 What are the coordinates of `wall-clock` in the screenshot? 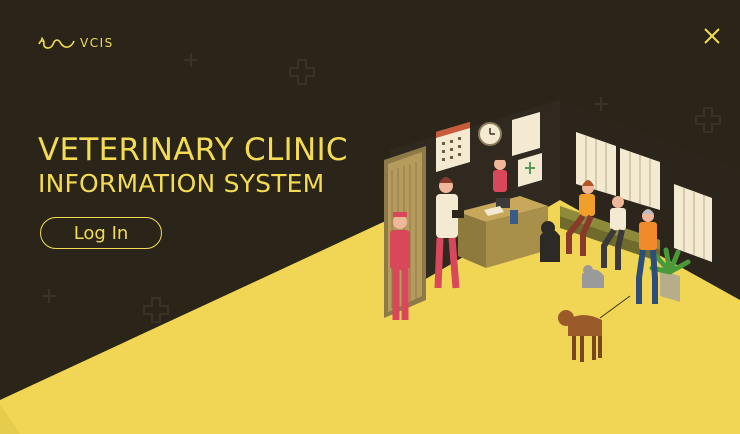 It's located at (490, 134).